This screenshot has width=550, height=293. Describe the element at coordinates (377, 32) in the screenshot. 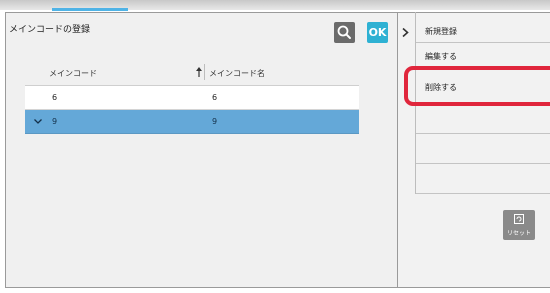

I see `ok-button: OK` at that location.